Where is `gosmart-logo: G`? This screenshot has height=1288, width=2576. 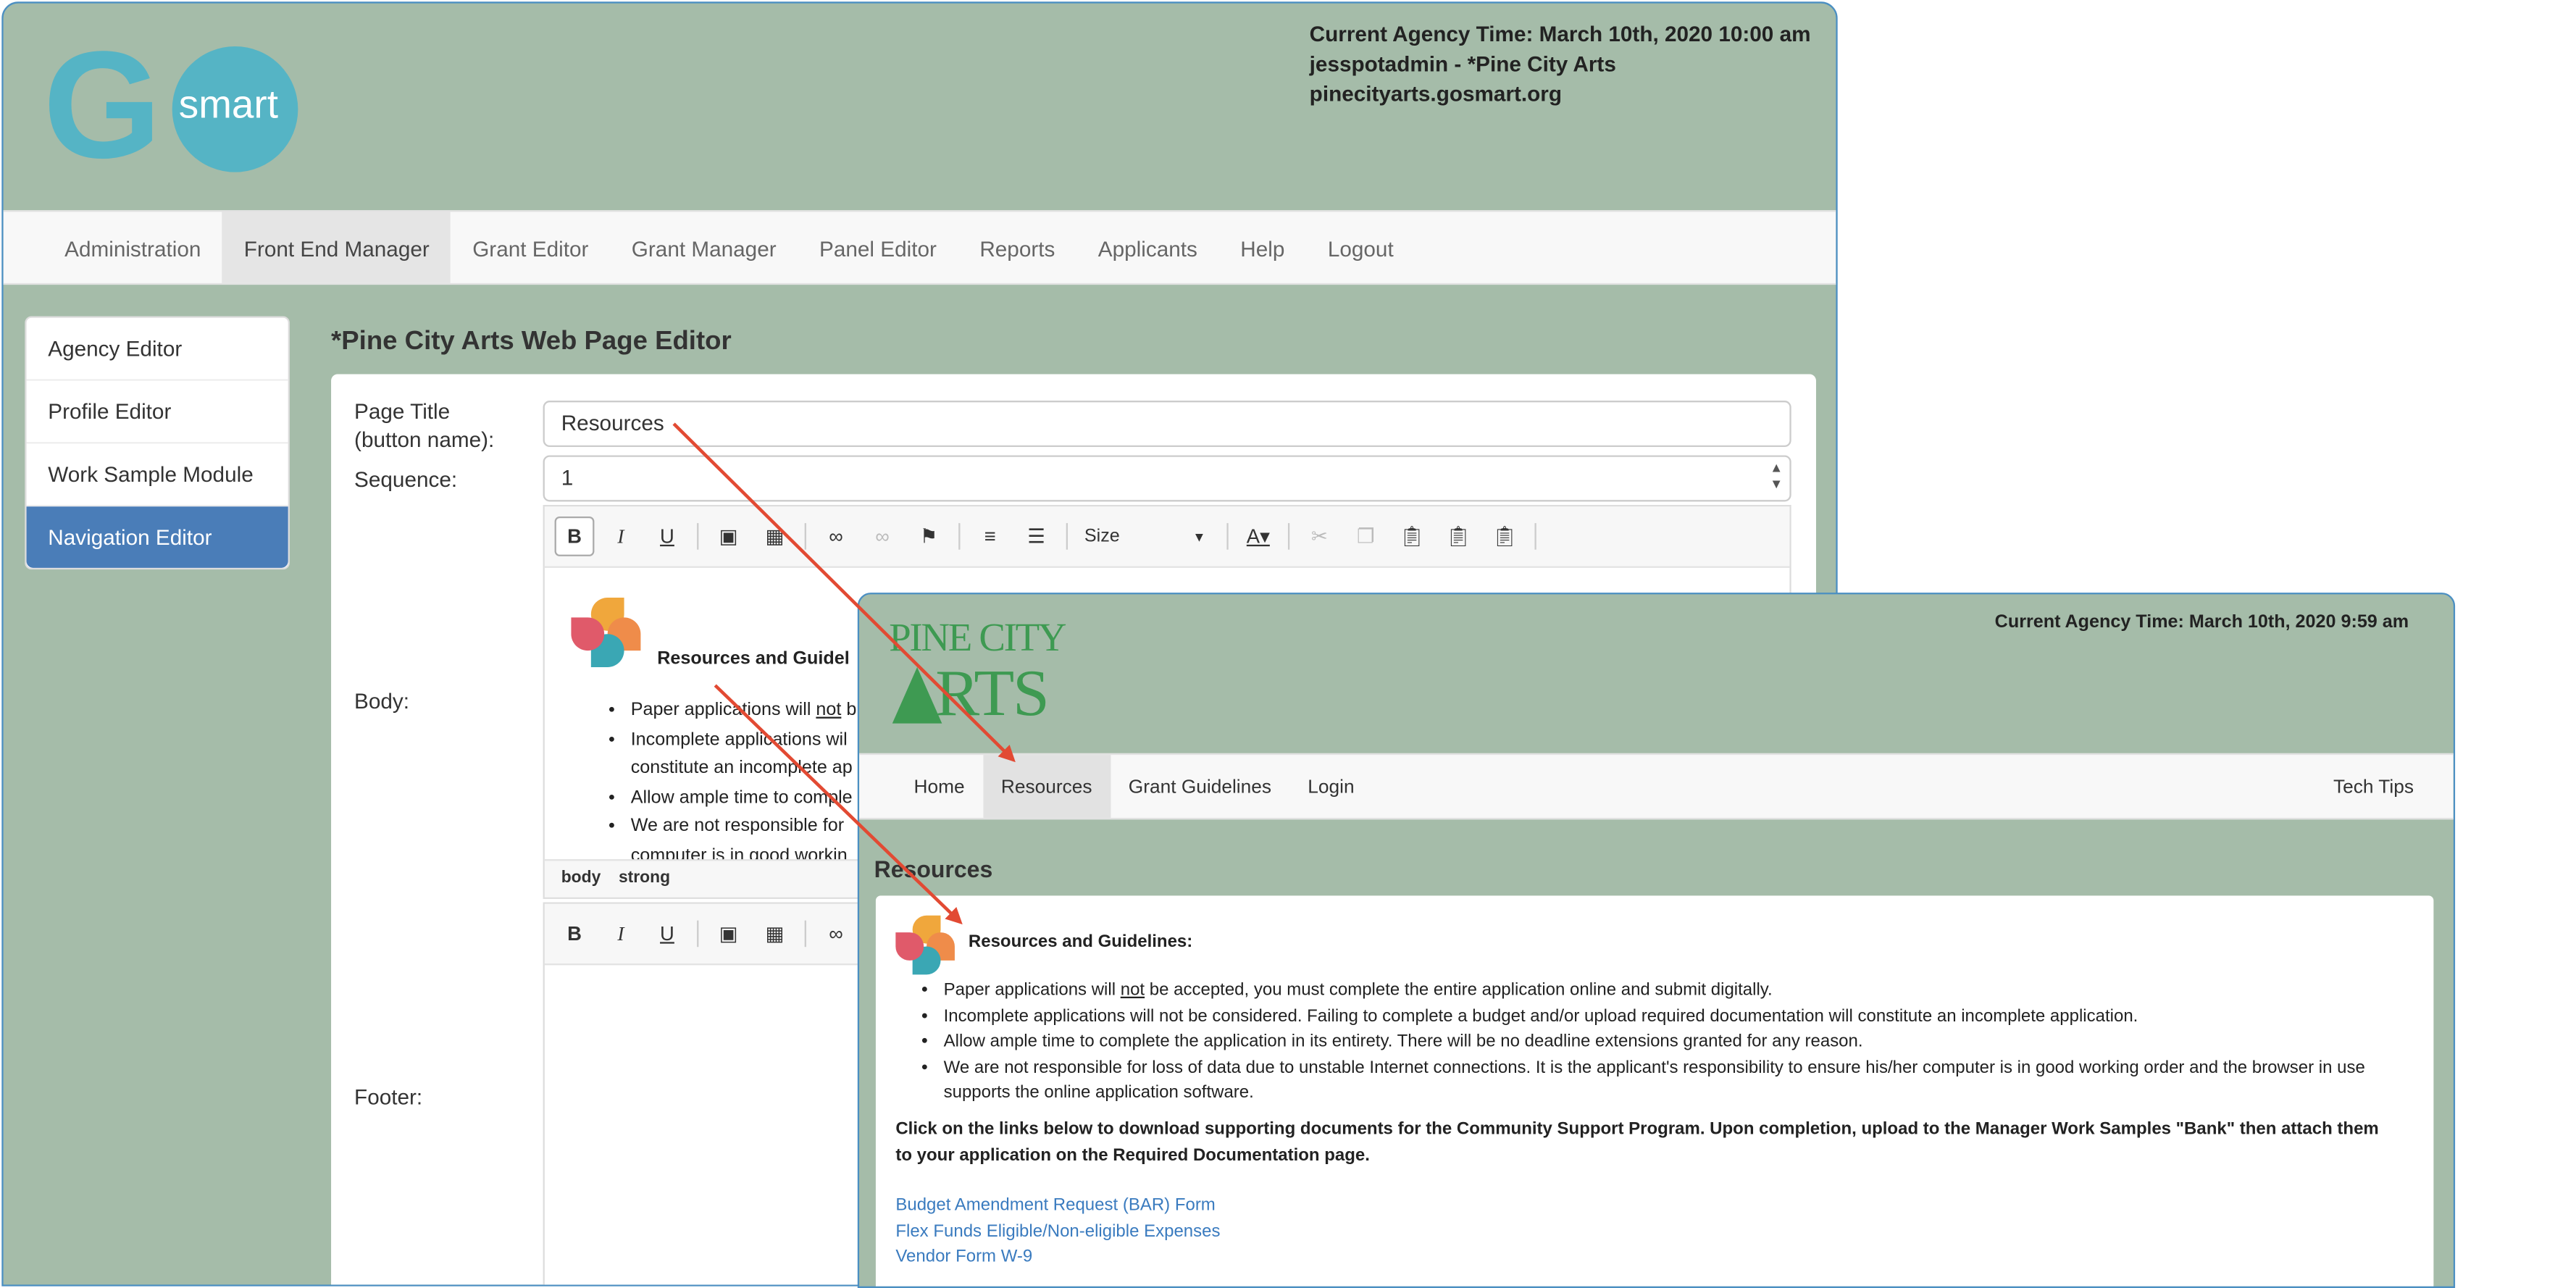
gosmart-logo: G is located at coordinates (102, 106).